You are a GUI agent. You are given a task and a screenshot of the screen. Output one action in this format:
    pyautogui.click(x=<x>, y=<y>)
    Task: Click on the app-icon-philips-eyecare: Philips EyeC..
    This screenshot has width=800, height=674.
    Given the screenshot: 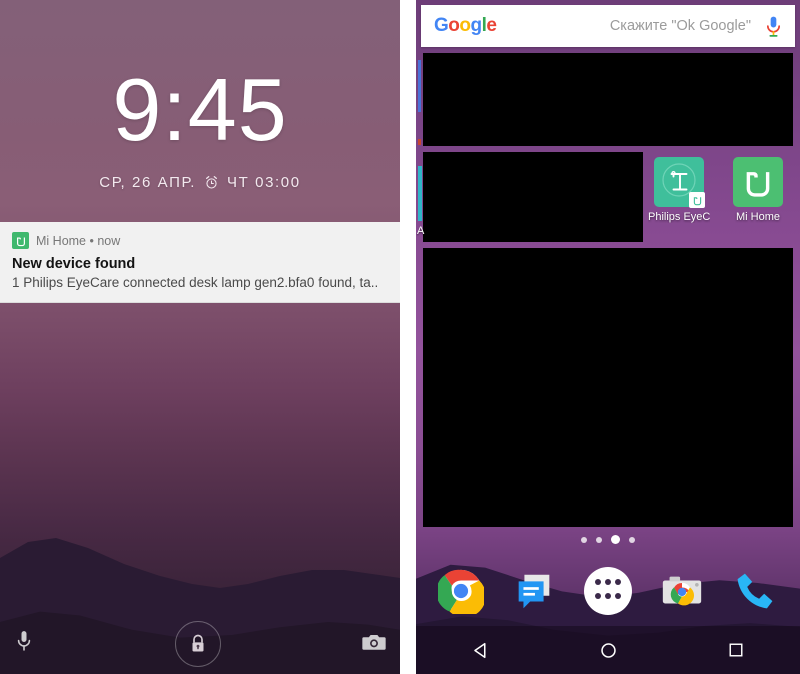 What is the action you would take?
    pyautogui.click(x=679, y=190)
    